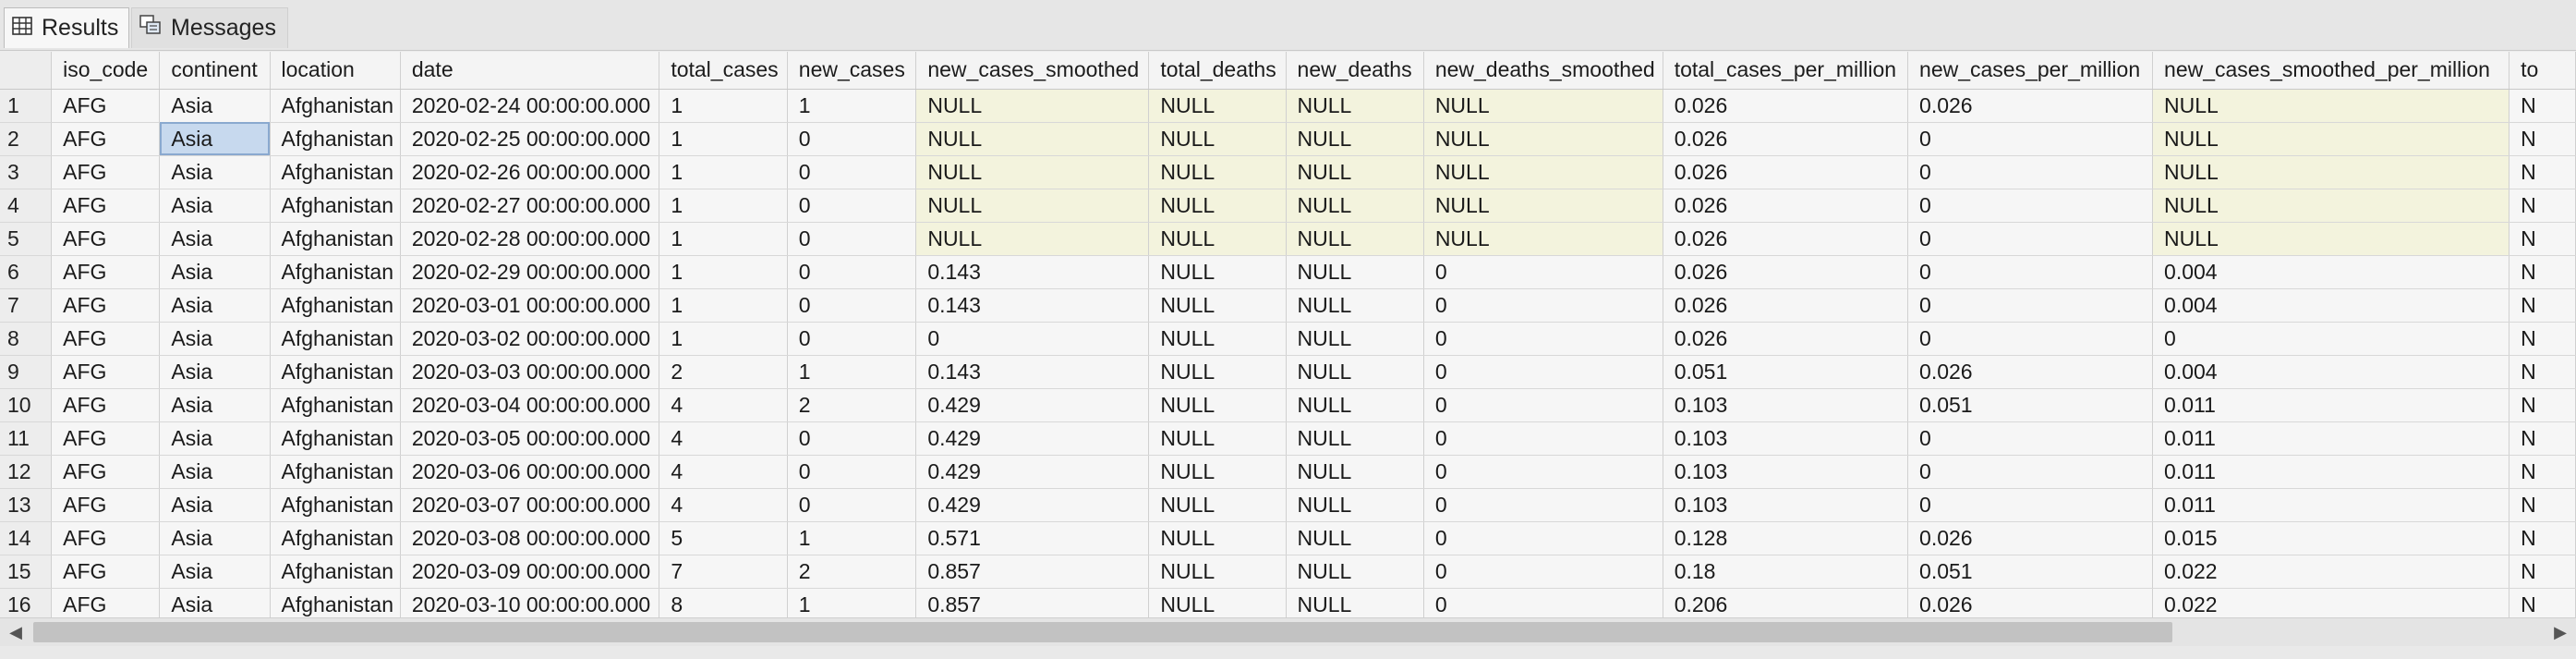  Describe the element at coordinates (530, 206) in the screenshot. I see `table-cell: 2020-02-27 00:00:00.000` at that location.